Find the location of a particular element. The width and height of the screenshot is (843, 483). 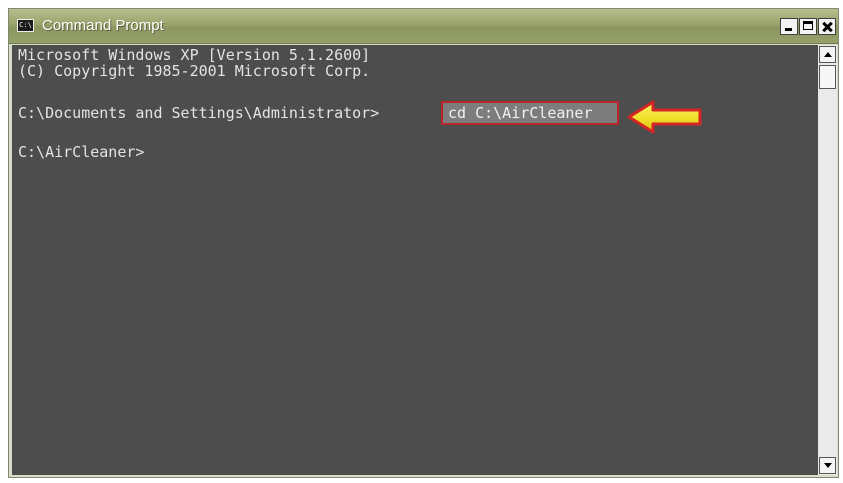

console-line-version: Microsoft Windows XP [Version 5.1.2600] is located at coordinates (194, 55).